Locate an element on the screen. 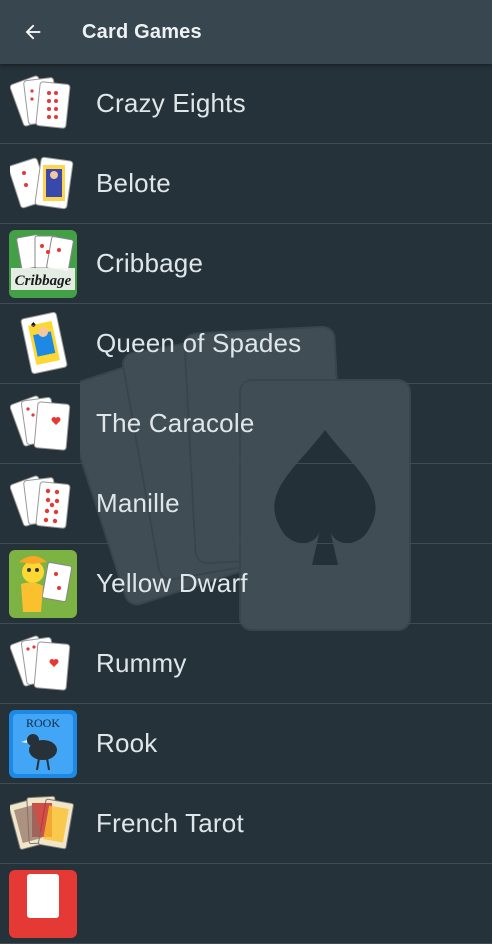 The width and height of the screenshot is (492, 944). game-label: Crazy Eights is located at coordinates (171, 103).